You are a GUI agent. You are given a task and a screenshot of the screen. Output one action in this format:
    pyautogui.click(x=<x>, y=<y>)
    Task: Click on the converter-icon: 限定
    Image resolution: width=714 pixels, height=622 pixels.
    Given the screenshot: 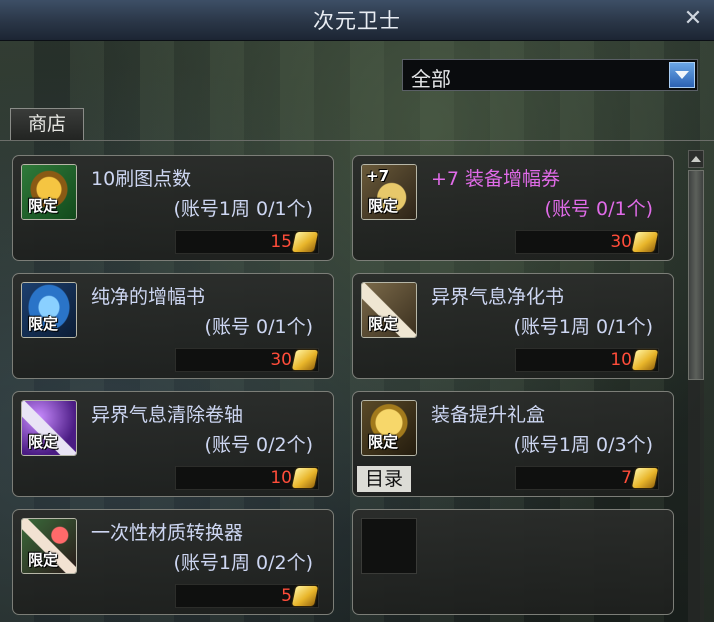 What is the action you would take?
    pyautogui.click(x=49, y=546)
    